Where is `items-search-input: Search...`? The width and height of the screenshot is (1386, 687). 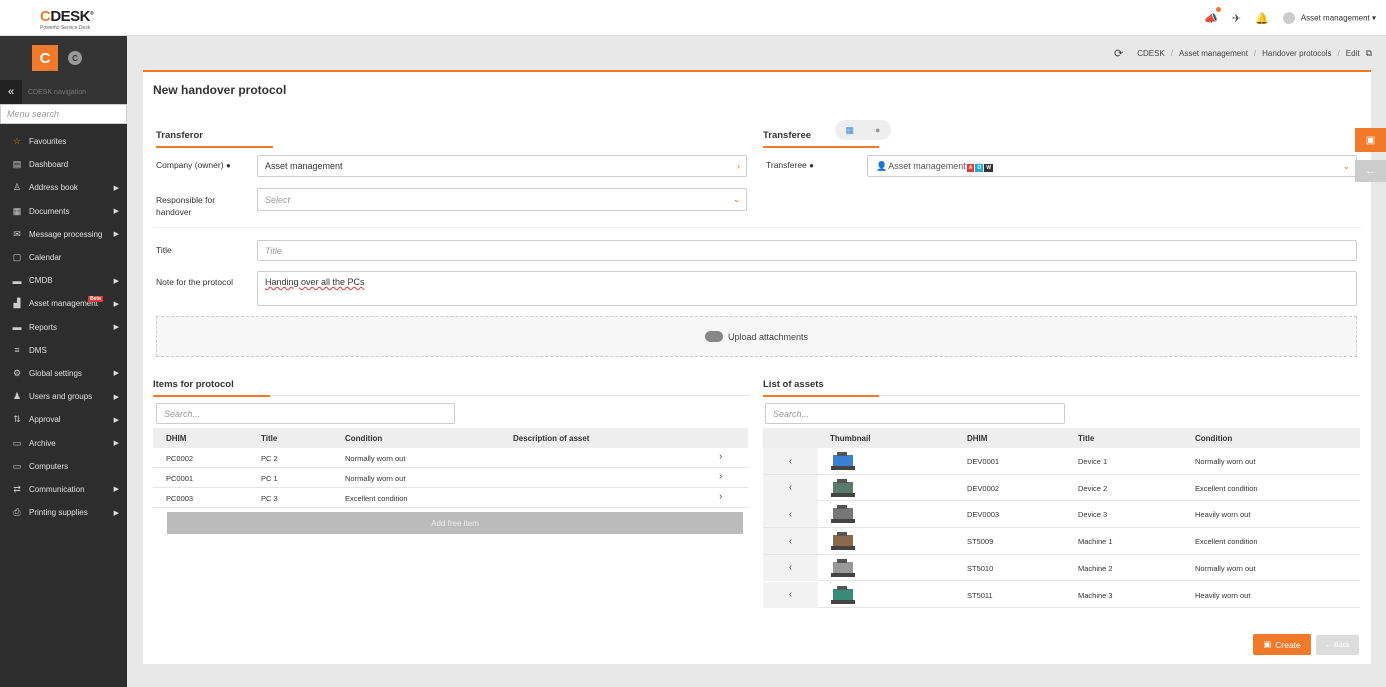
items-search-input: Search... is located at coordinates (305, 413).